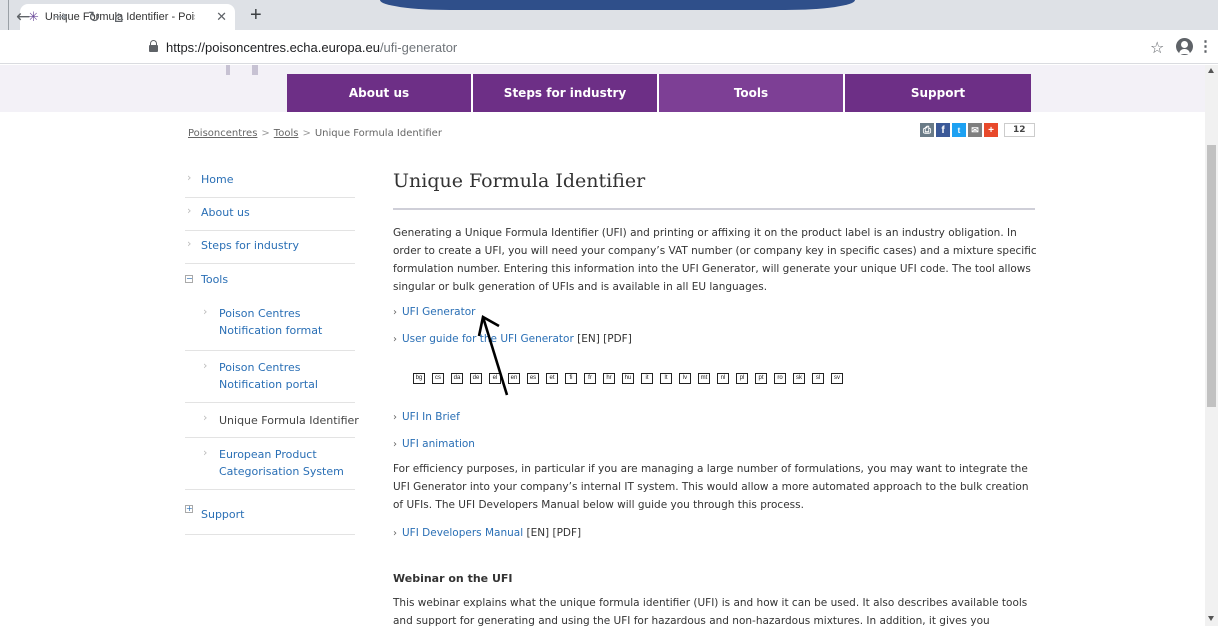 The height and width of the screenshot is (626, 1218). What do you see at coordinates (8, 15) in the screenshot?
I see `window-edge` at bounding box center [8, 15].